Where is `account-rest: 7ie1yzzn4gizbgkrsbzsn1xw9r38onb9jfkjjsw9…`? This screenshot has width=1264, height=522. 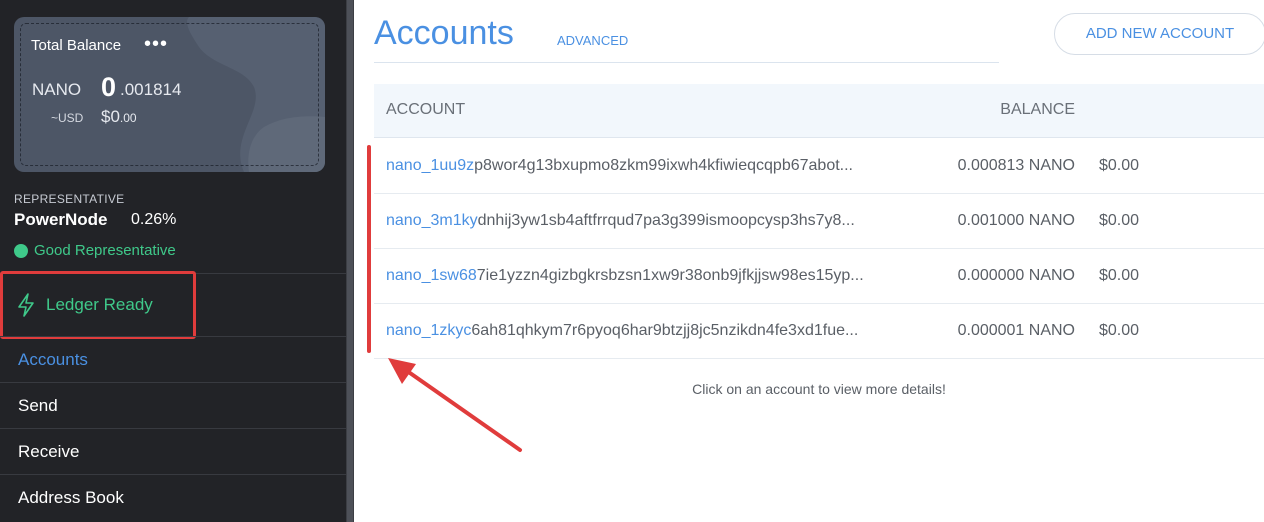
account-rest: 7ie1yzzn4gizbgkrsbzsn1xw9r38onb9jfkjjsw9… is located at coordinates (670, 275).